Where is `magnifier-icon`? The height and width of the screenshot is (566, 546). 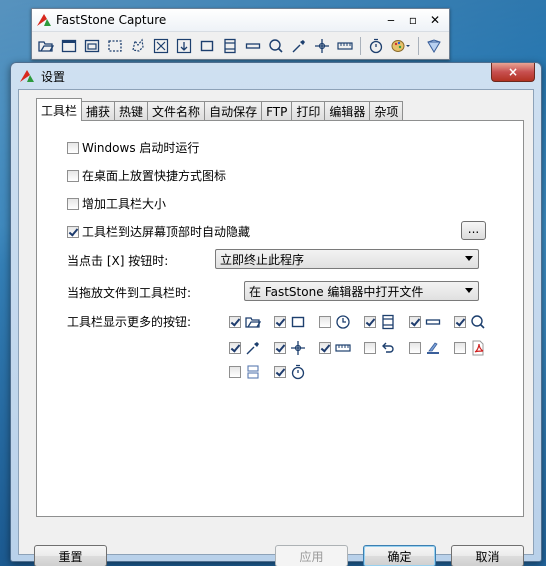
magnifier-icon is located at coordinates (276, 46).